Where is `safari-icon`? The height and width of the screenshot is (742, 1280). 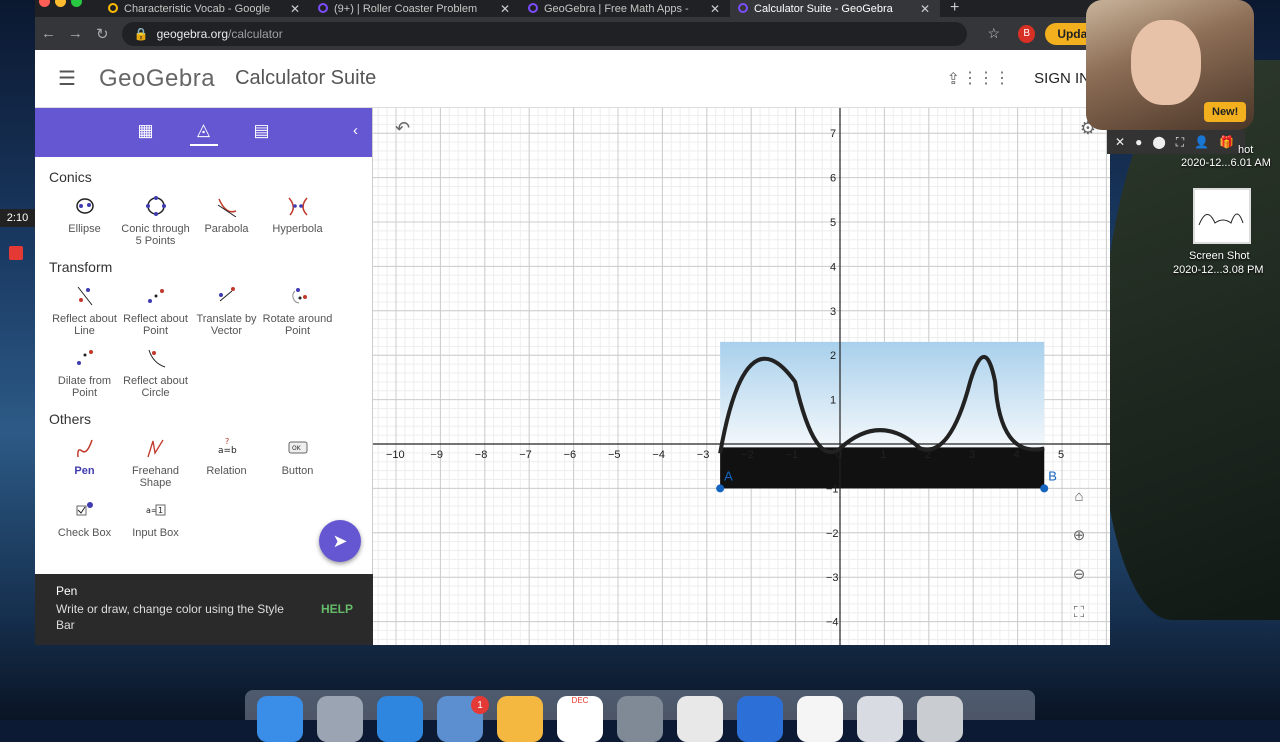
safari-icon is located at coordinates (400, 719).